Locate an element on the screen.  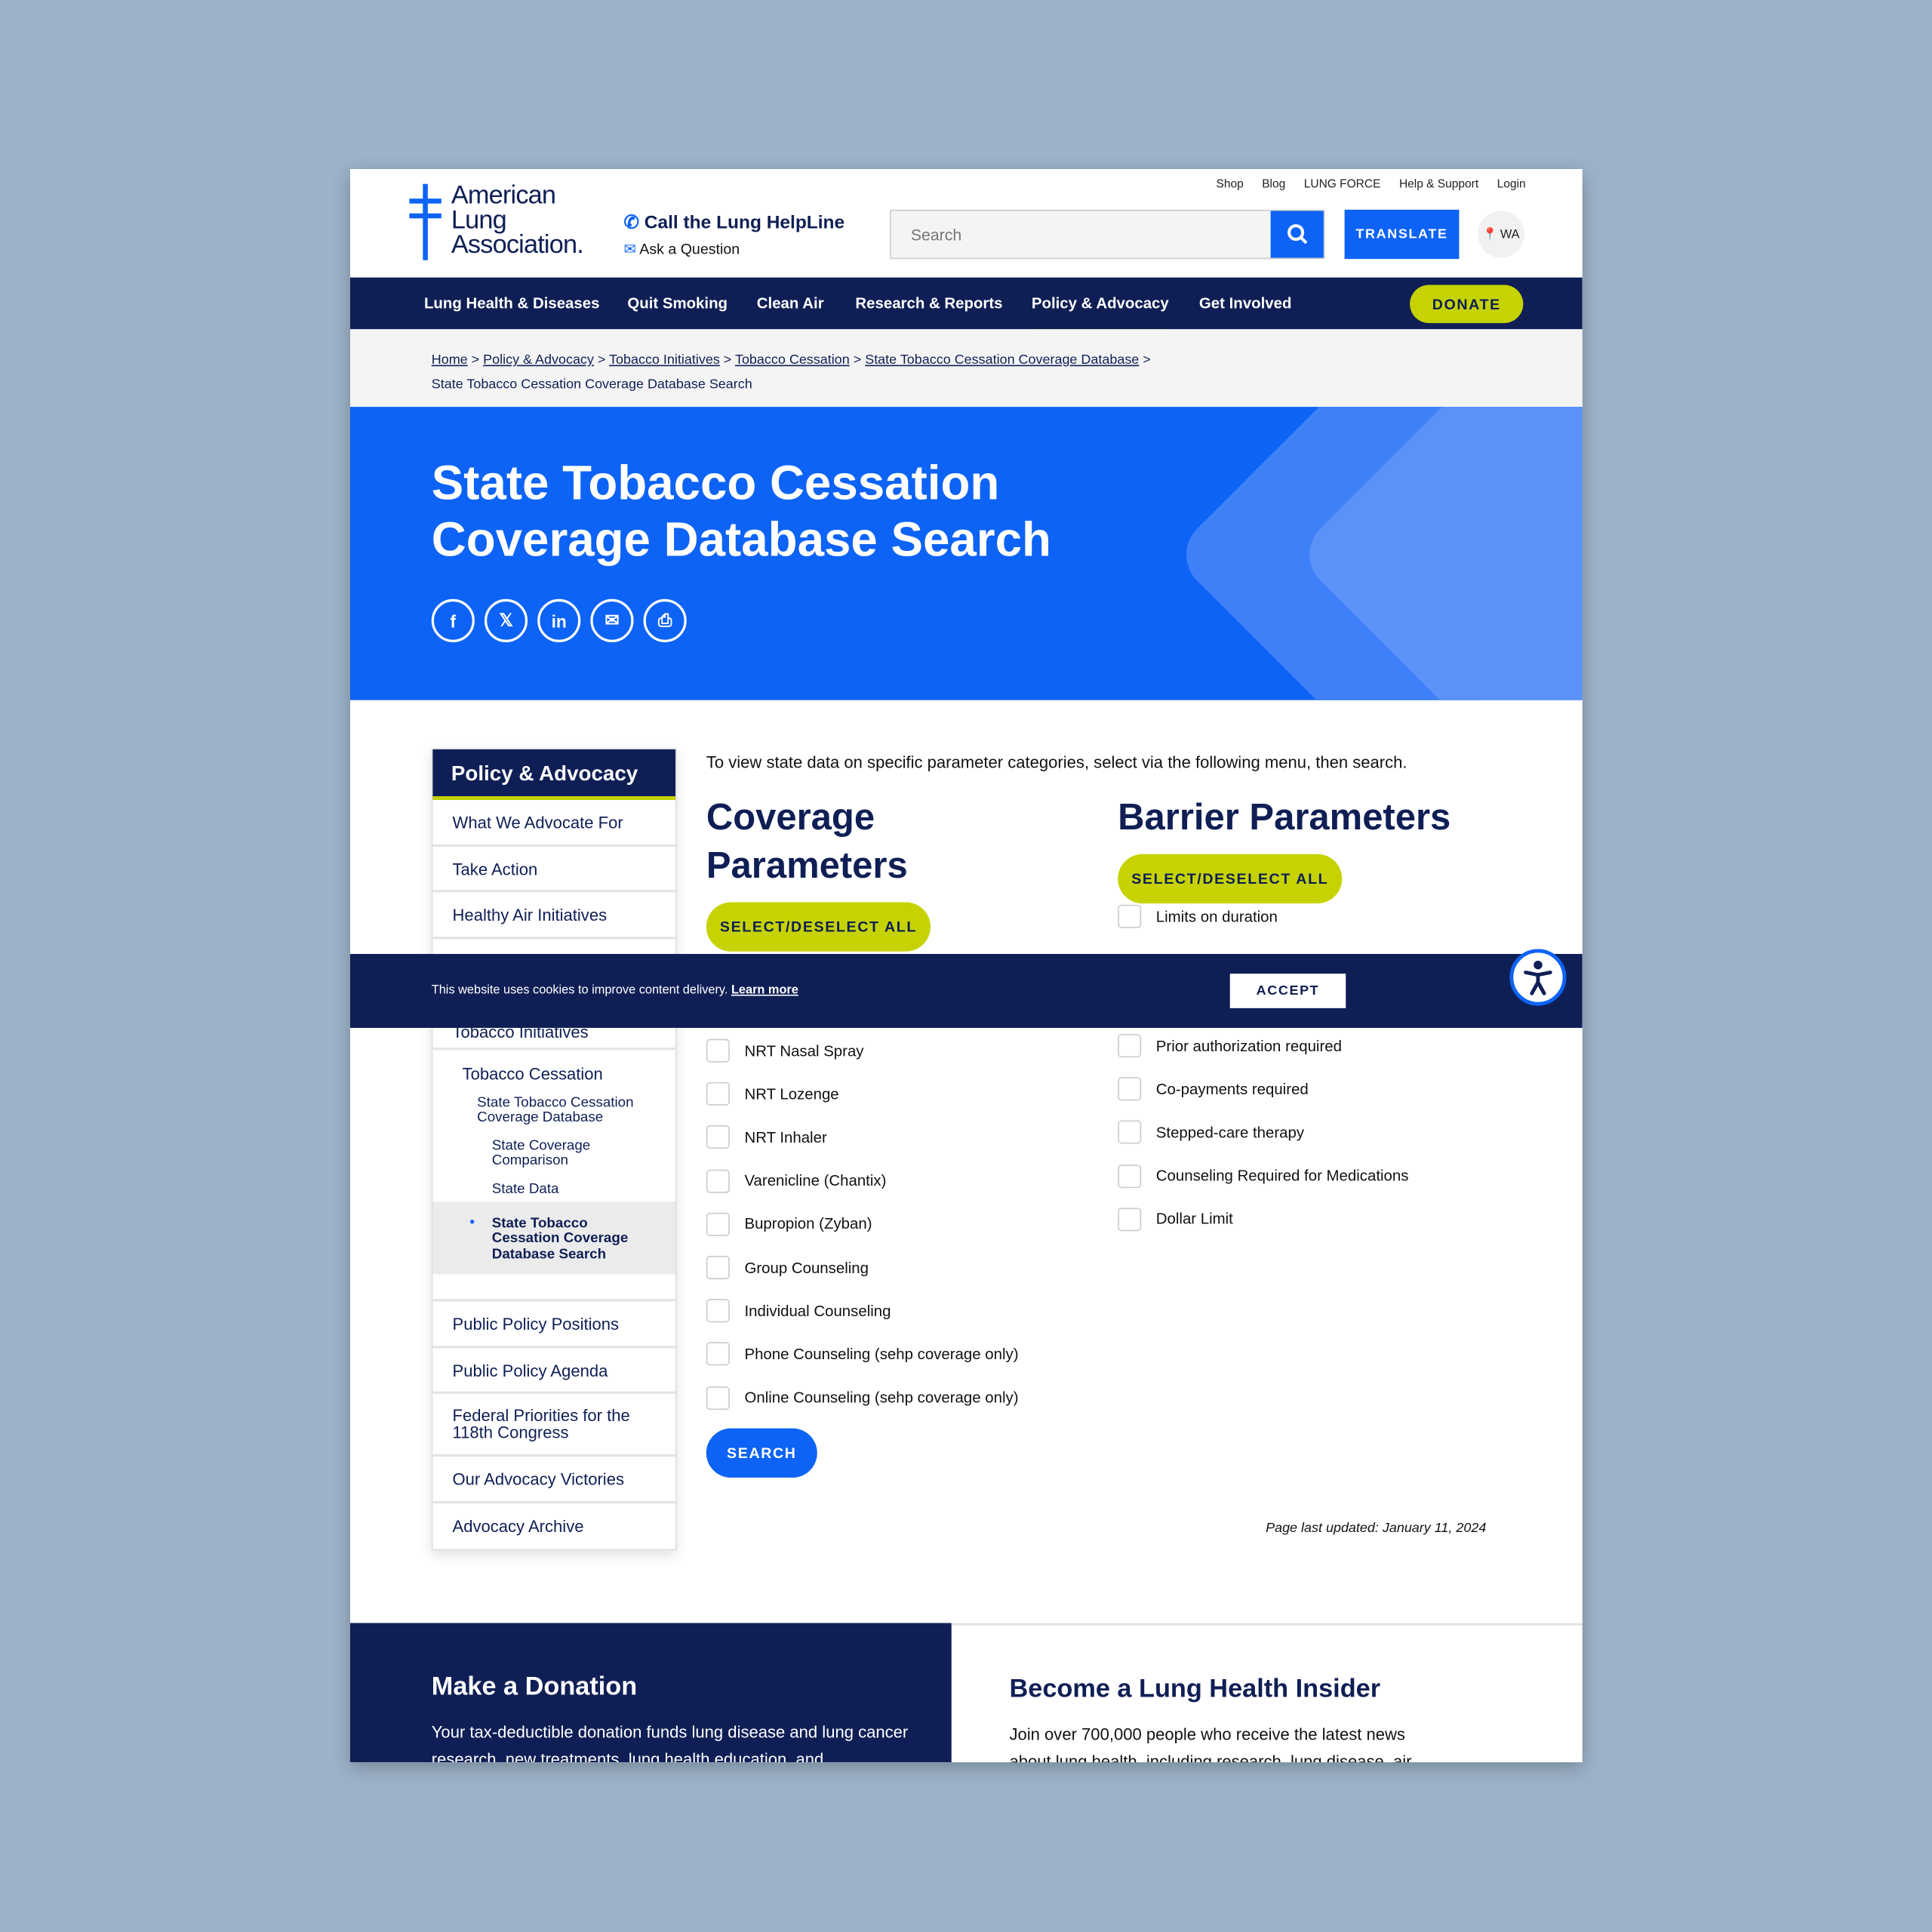
accept-cookies-button: ACCEPT is located at coordinates (1287, 991).